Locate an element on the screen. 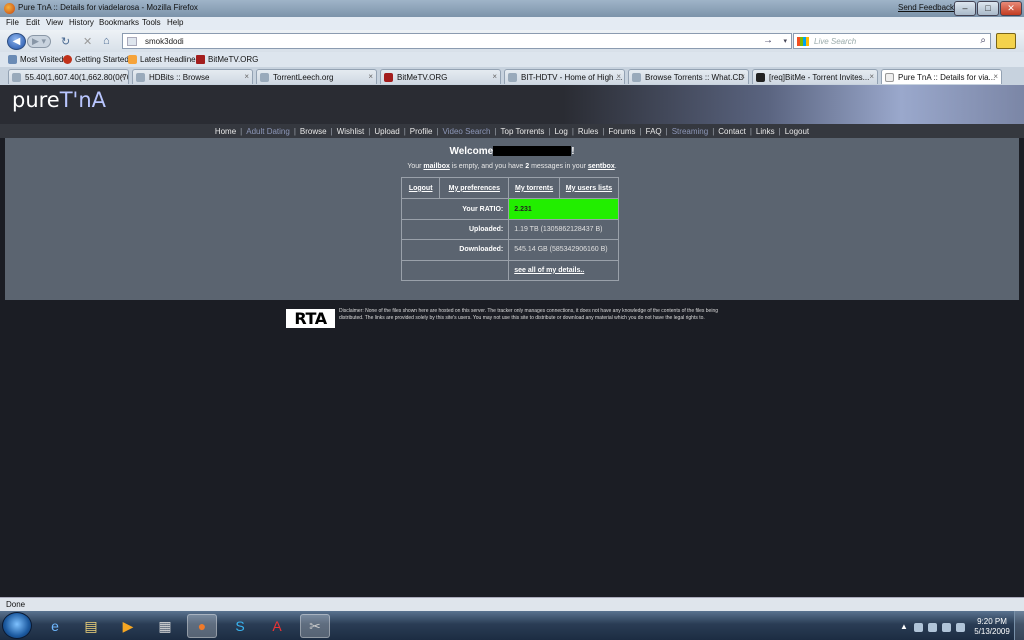 Image resolution: width=1024 pixels, height=640 pixels. downloaded-value: 545.14 GB (585342906160 B) is located at coordinates (563, 250).